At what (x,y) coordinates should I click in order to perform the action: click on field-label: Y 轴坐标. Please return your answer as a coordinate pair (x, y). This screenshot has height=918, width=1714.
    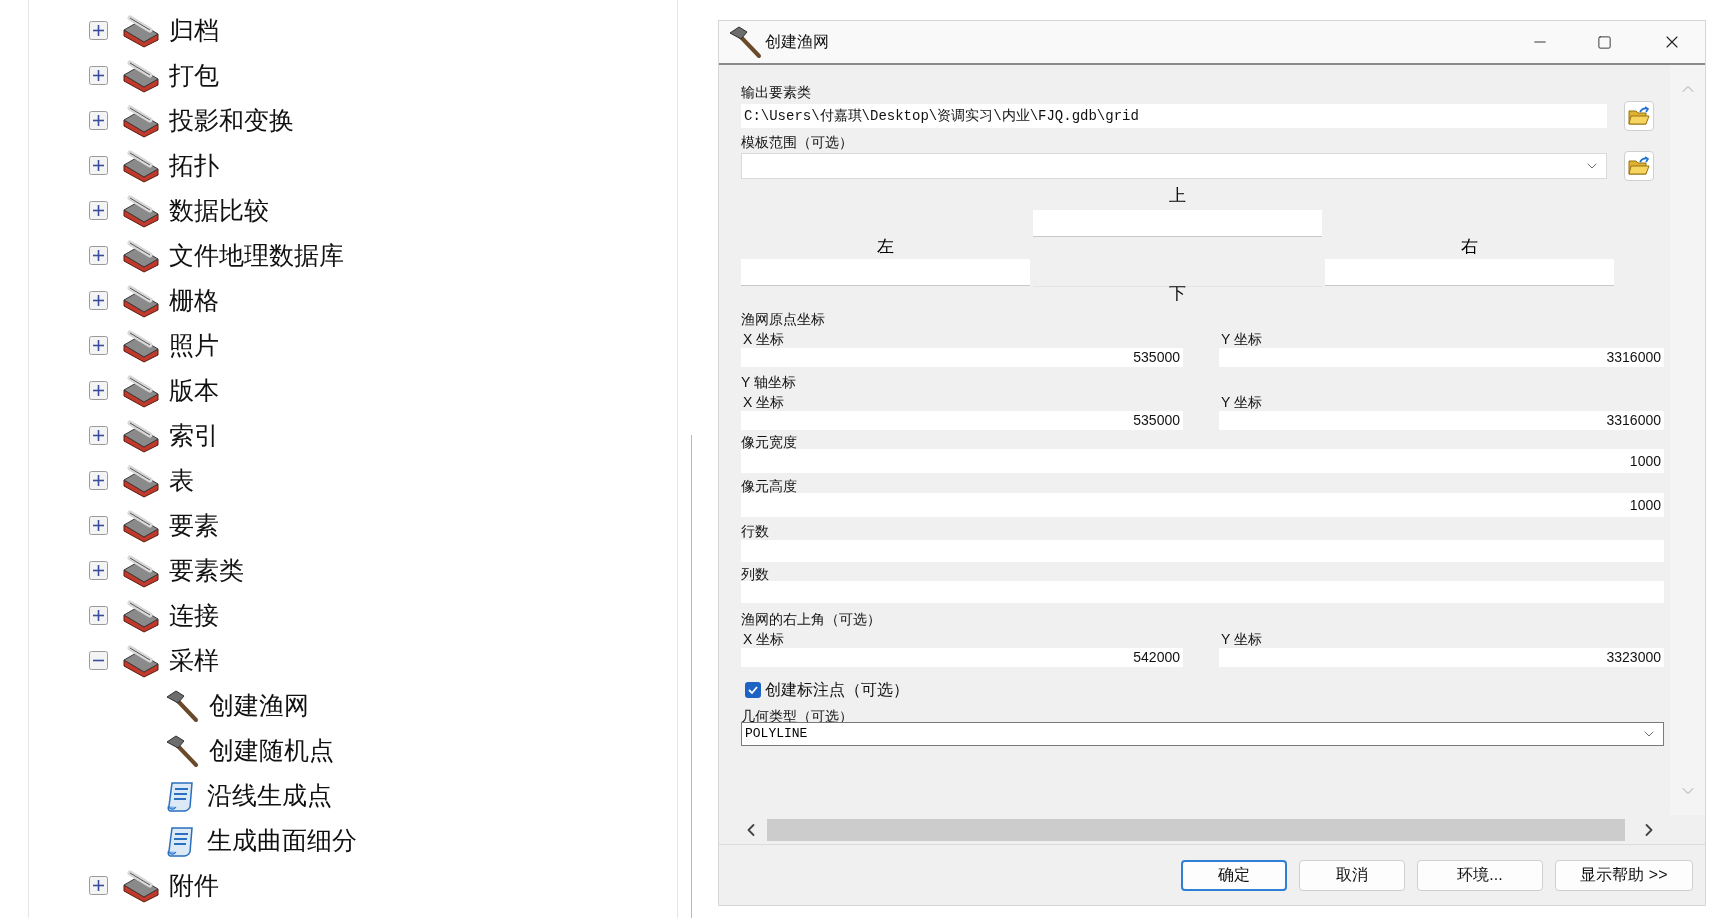
    Looking at the image, I should click on (768, 382).